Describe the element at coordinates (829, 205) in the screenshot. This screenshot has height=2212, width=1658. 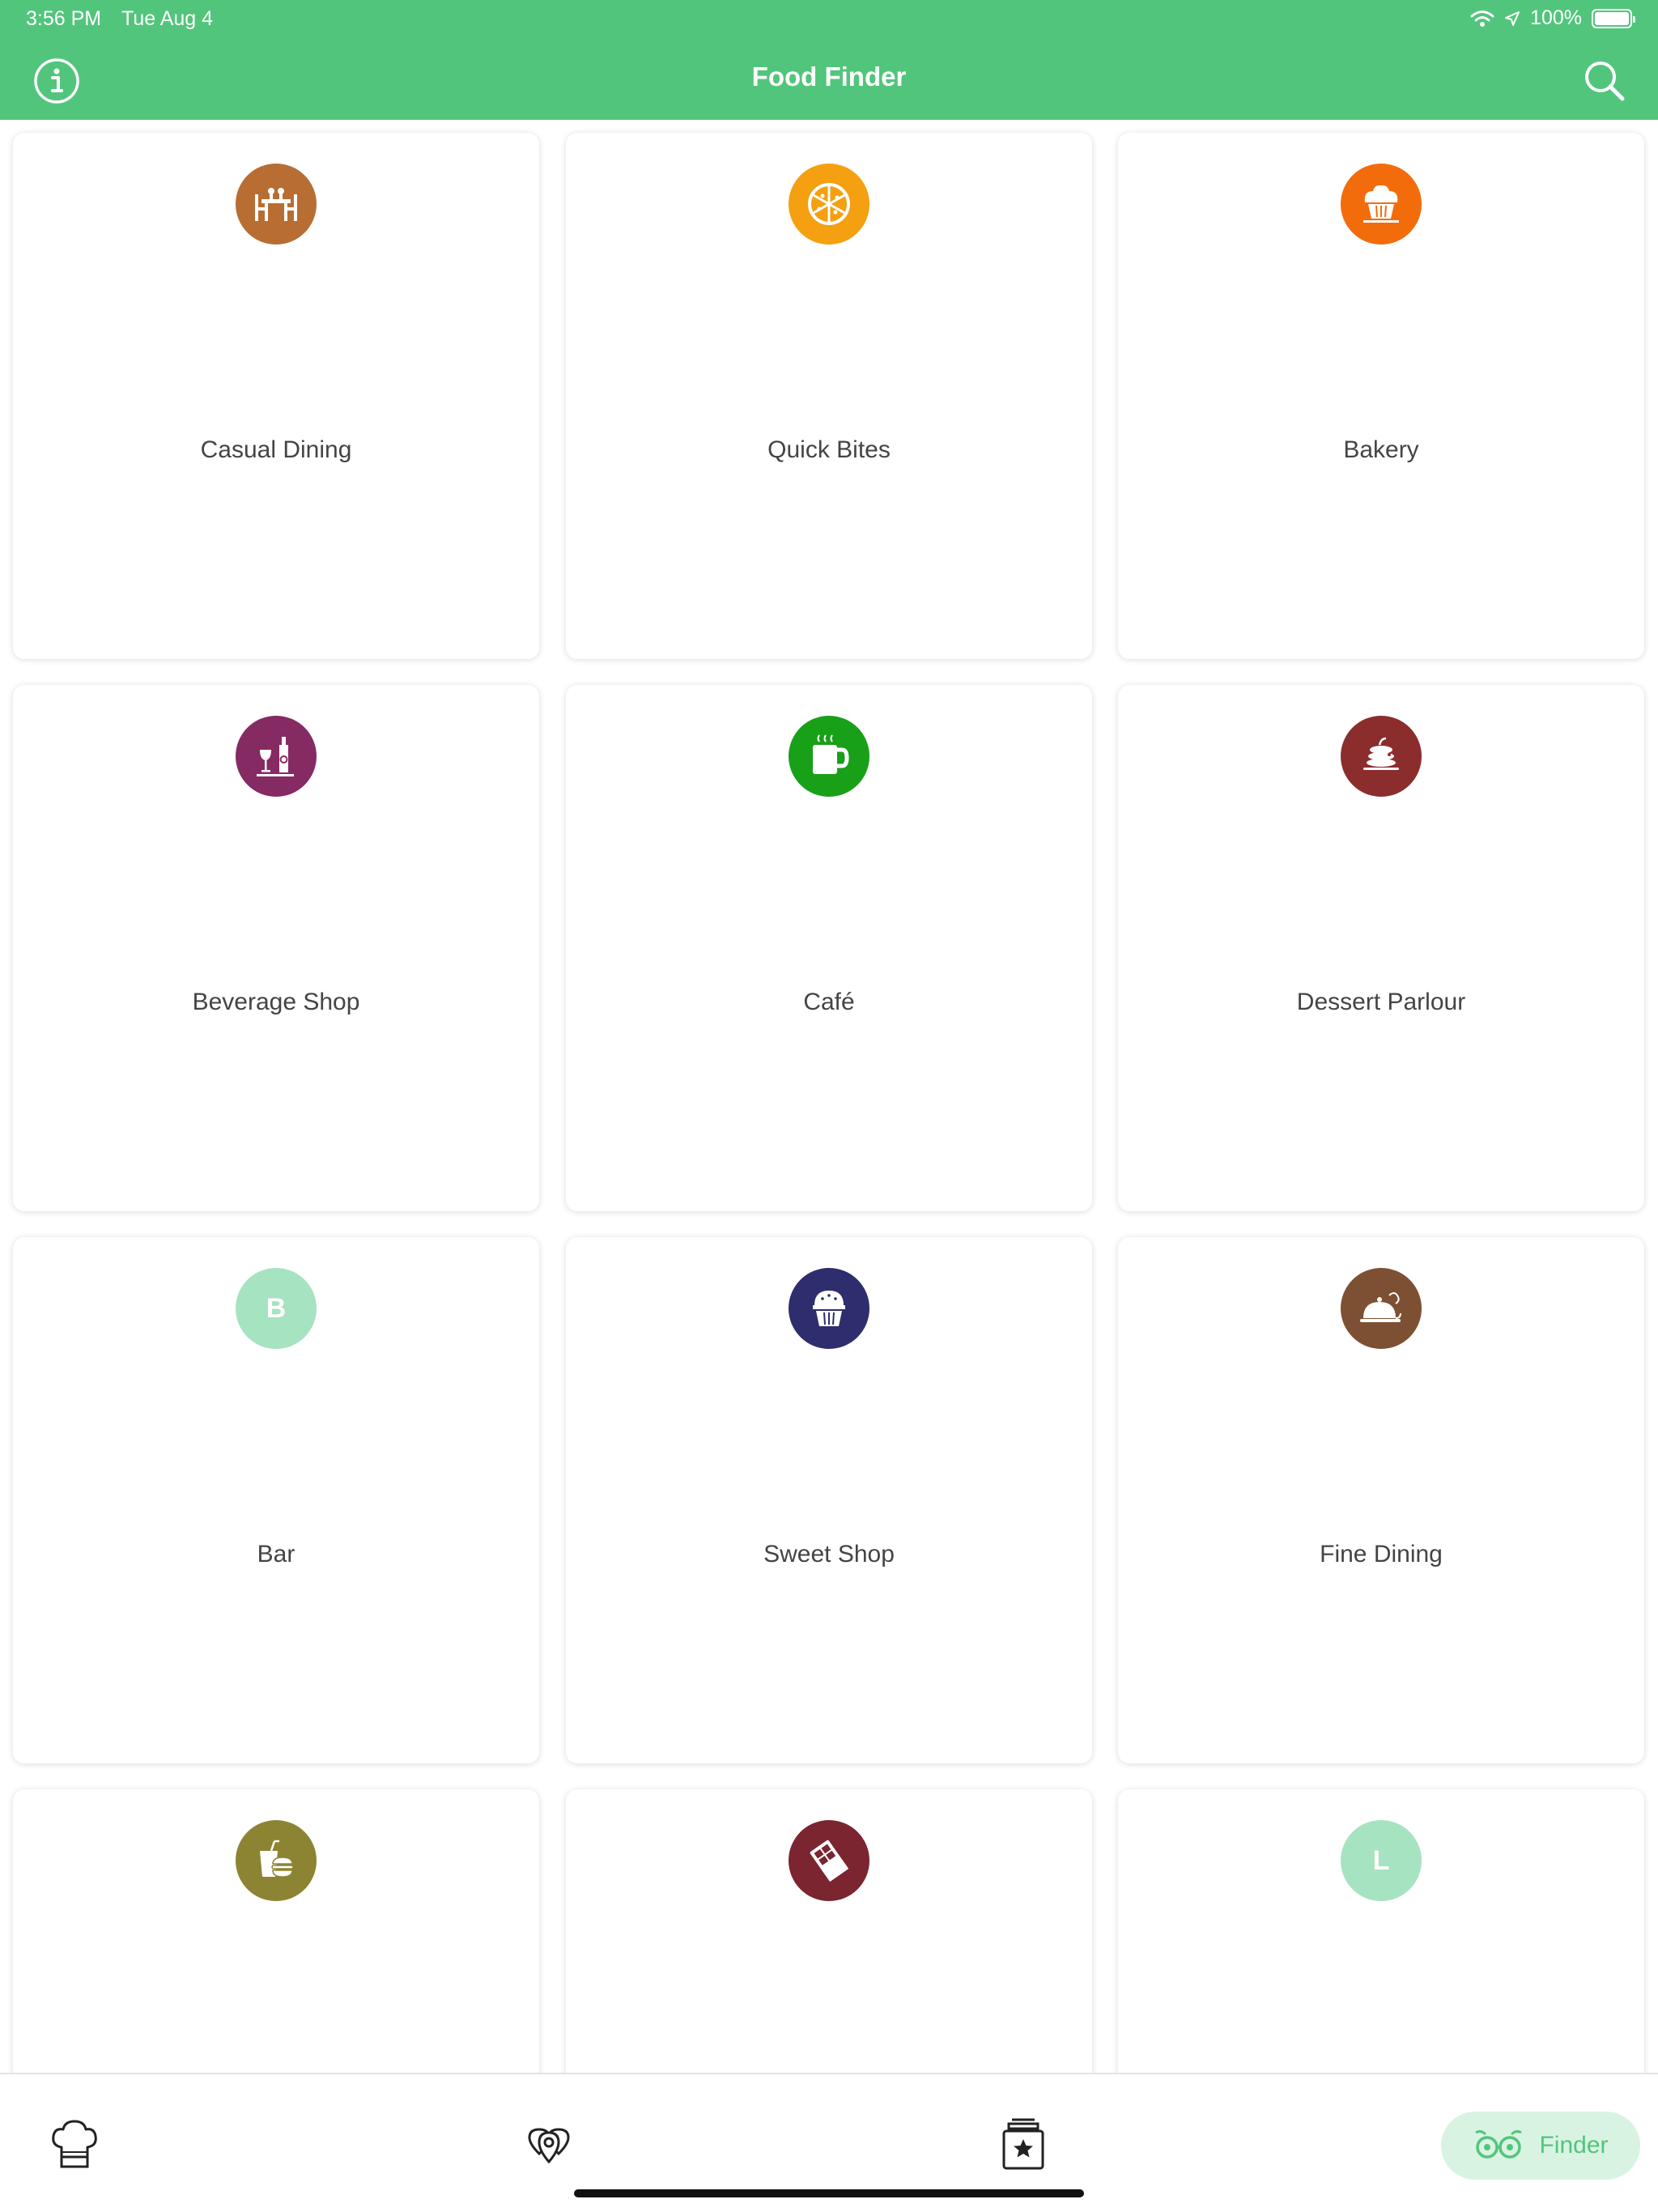
I see `pizza-icon` at that location.